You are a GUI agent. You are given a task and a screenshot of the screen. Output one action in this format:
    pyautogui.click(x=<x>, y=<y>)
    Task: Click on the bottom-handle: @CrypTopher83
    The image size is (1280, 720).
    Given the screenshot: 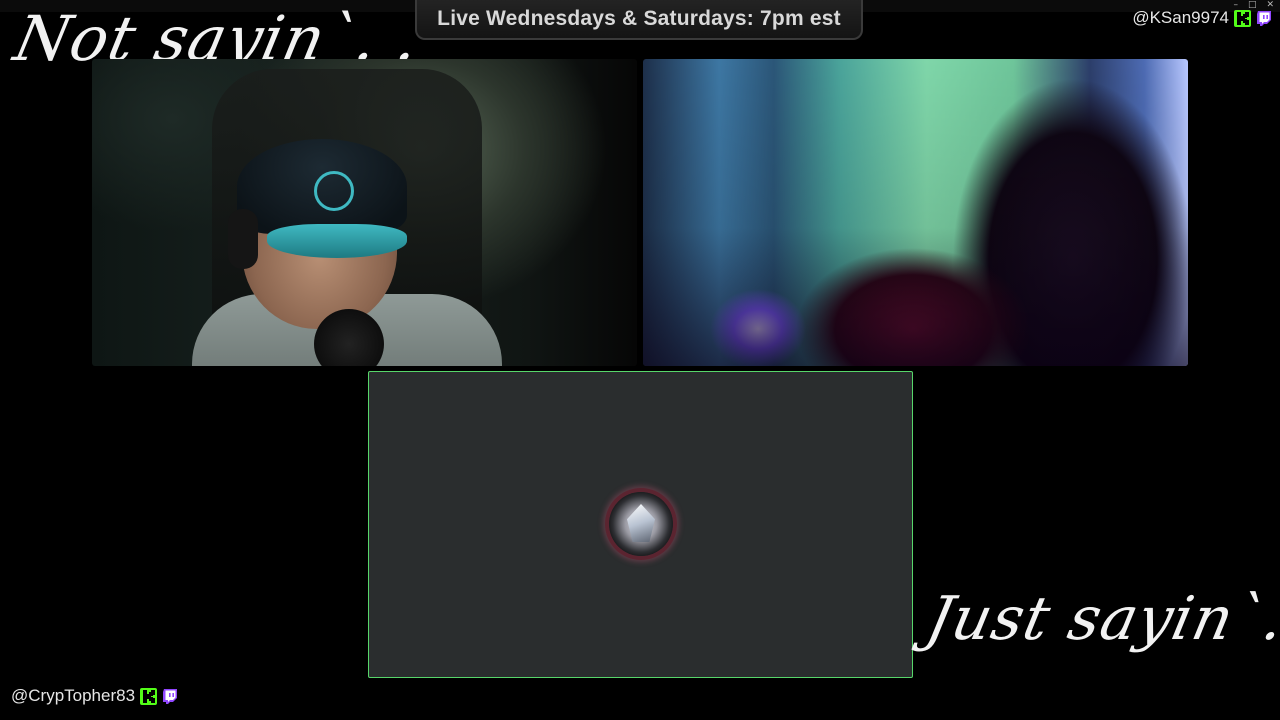 What is the action you would take?
    pyautogui.click(x=94, y=696)
    